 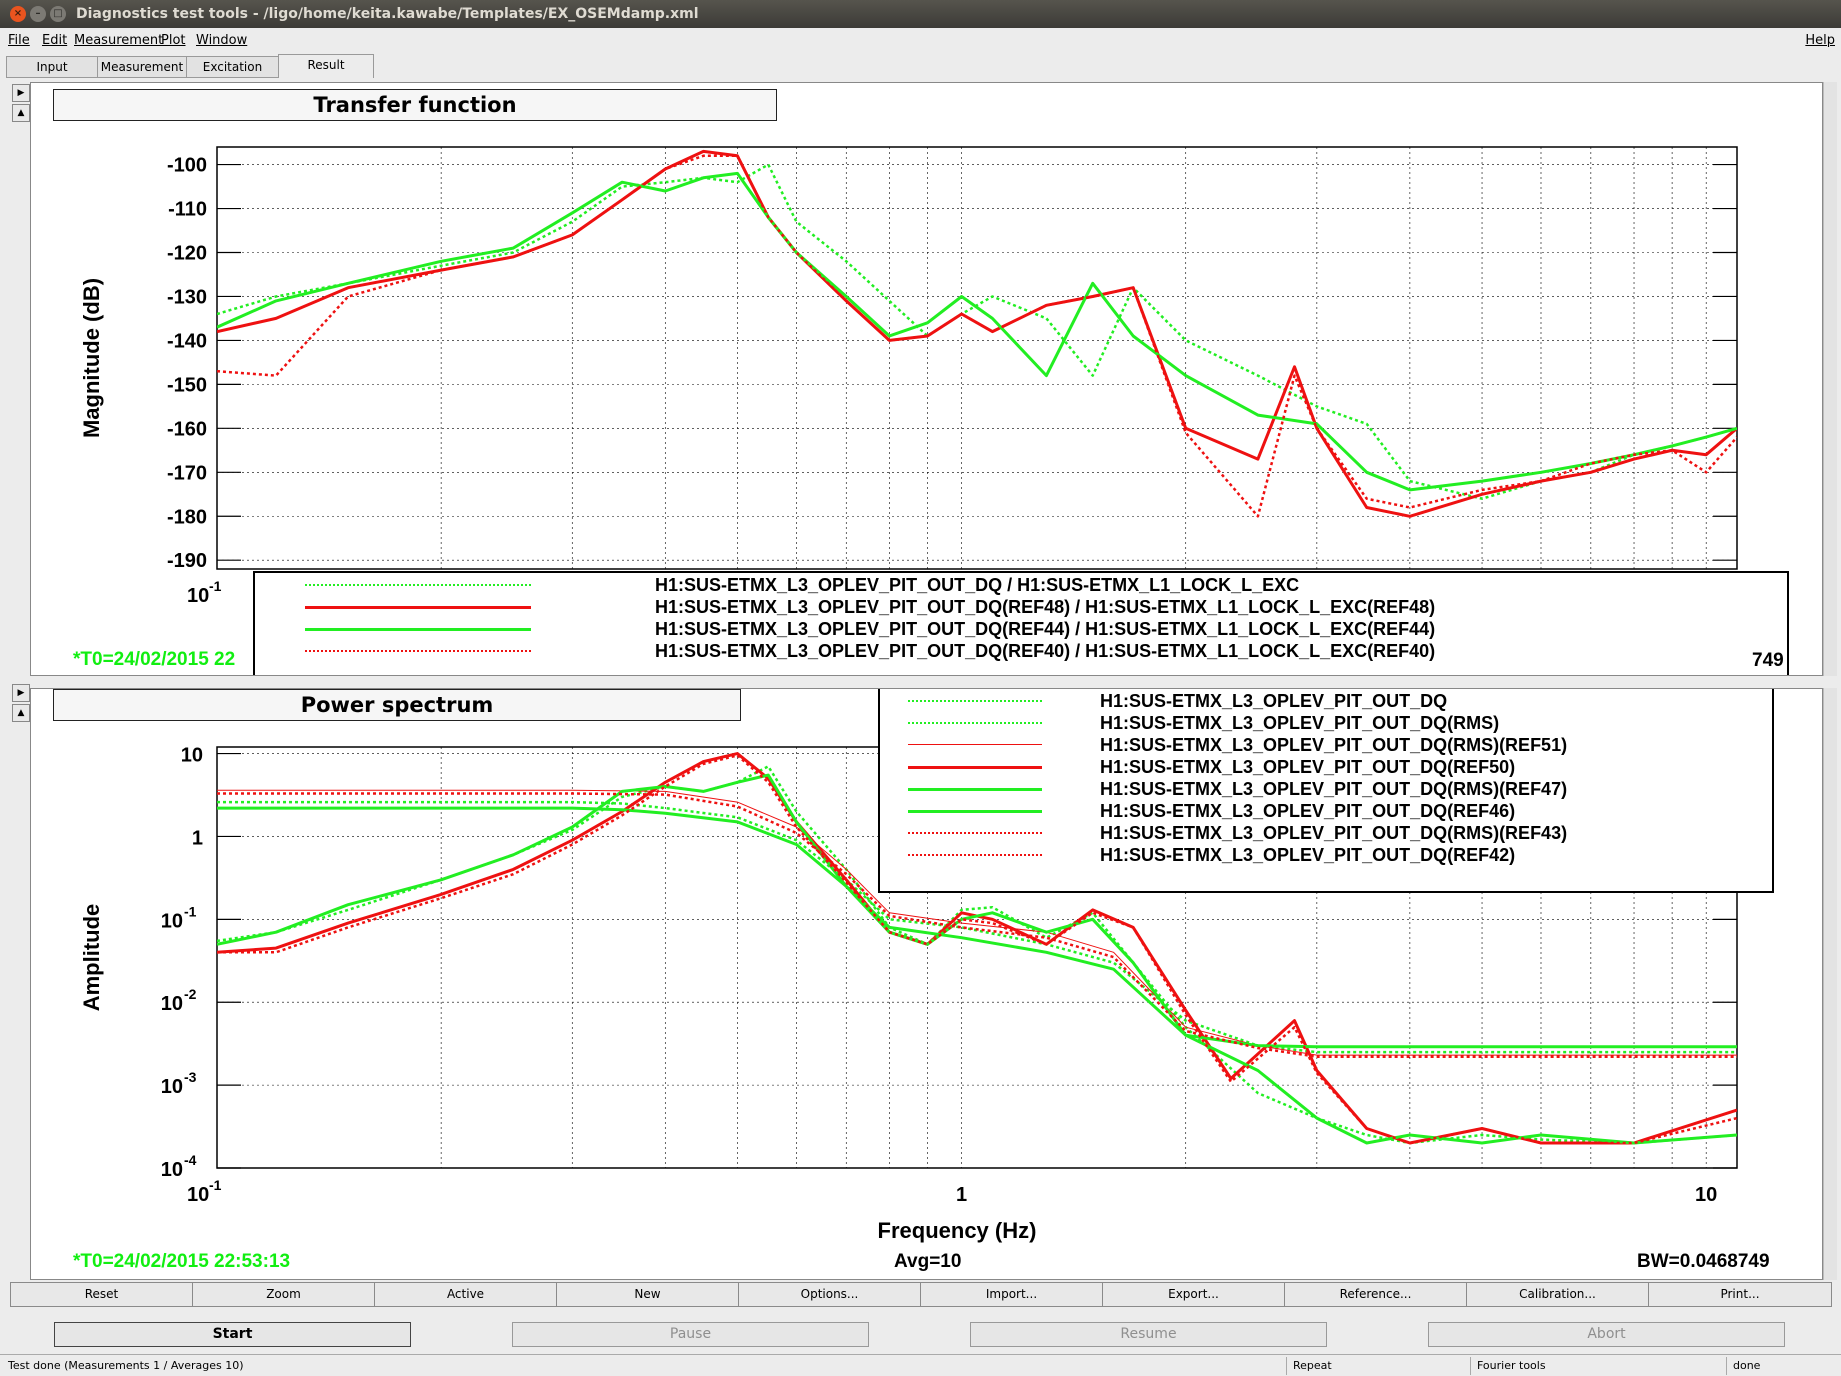 I want to click on ps-avg-value: Avg=10, so click(x=928, y=1261).